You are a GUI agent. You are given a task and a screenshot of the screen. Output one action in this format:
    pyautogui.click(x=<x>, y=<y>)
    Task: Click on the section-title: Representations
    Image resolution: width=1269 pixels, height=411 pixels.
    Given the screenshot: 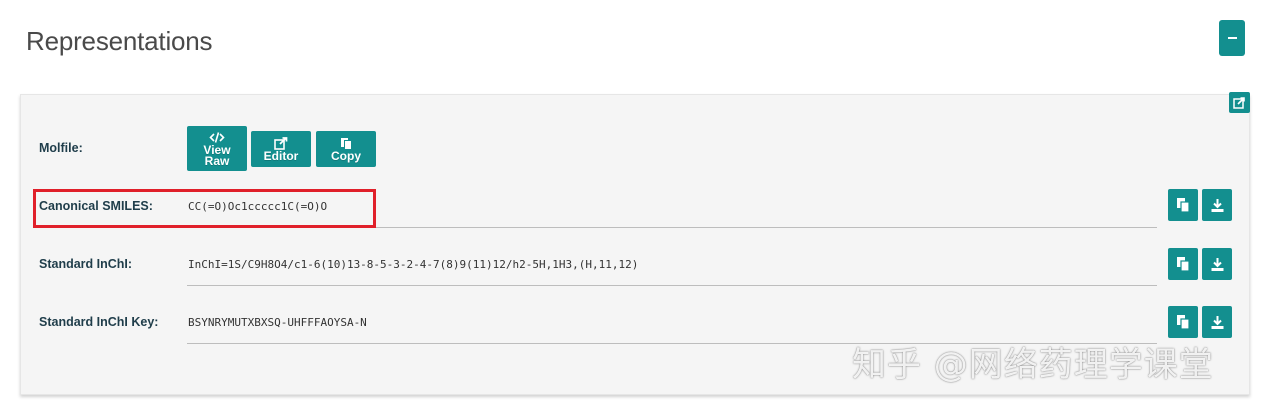 What is the action you would take?
    pyautogui.click(x=119, y=41)
    